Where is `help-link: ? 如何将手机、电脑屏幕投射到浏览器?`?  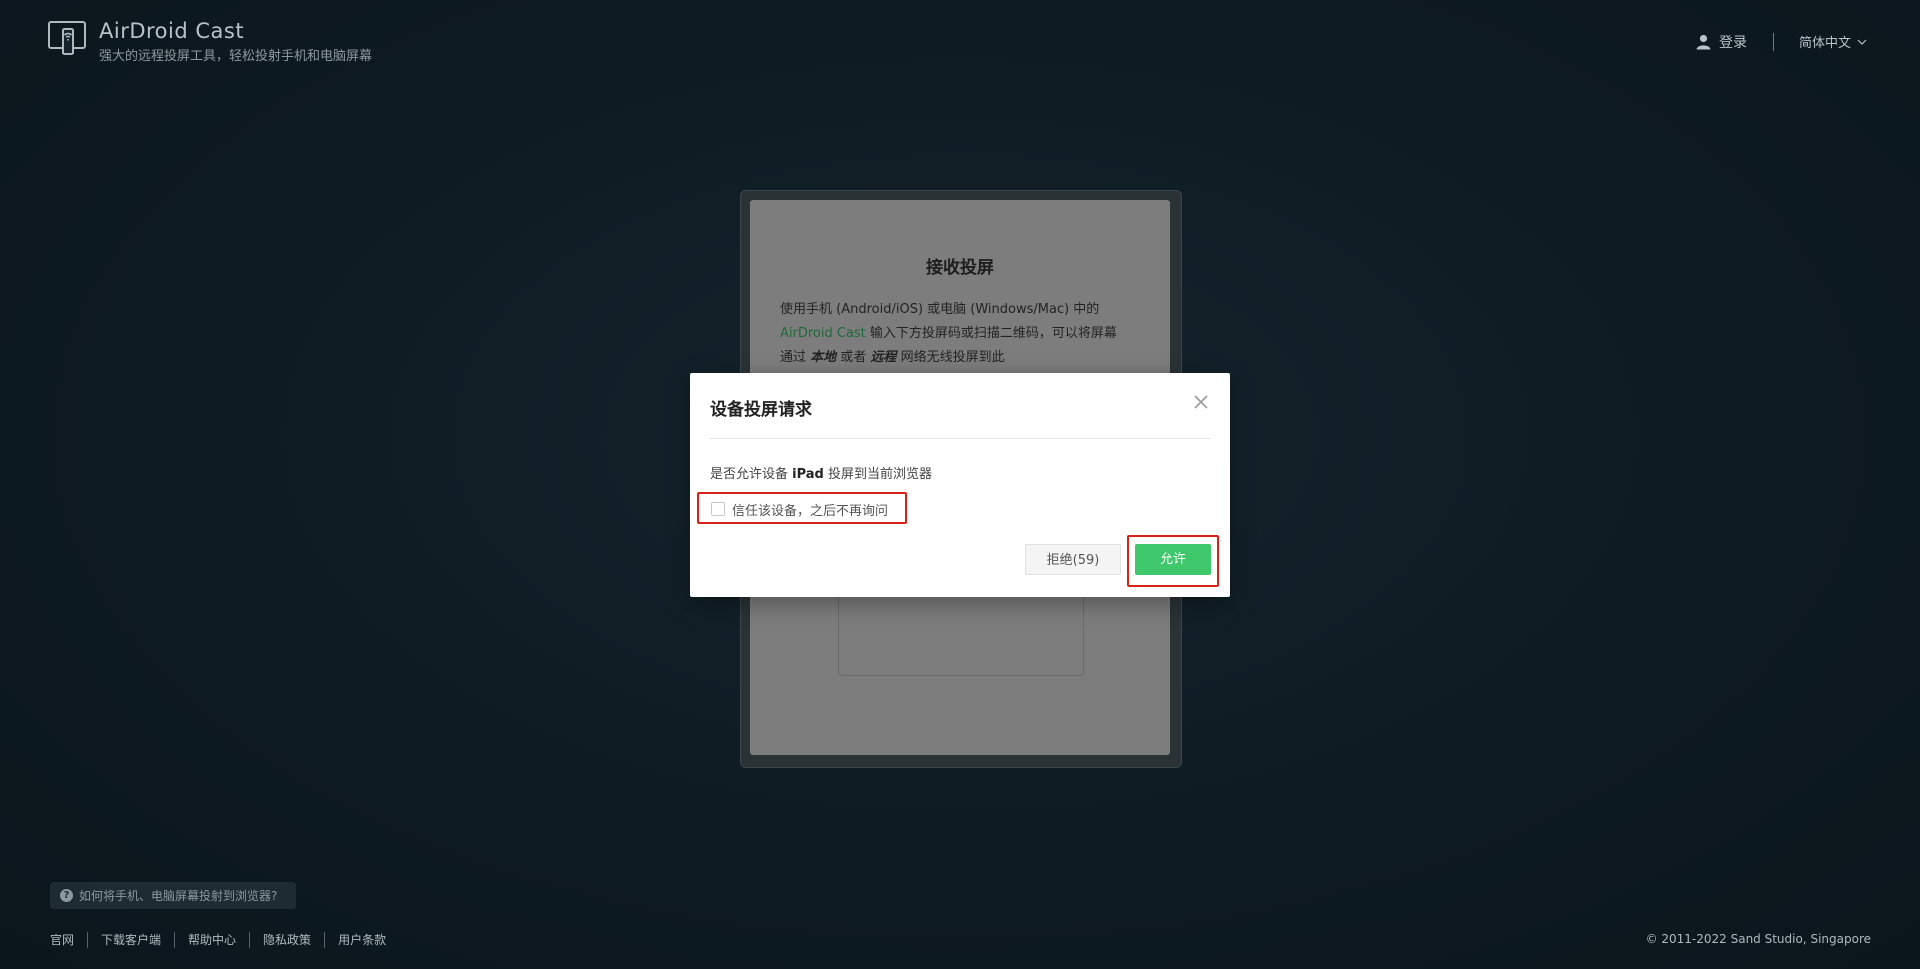 help-link: ? 如何将手机、电脑屏幕投射到浏览器? is located at coordinates (173, 895).